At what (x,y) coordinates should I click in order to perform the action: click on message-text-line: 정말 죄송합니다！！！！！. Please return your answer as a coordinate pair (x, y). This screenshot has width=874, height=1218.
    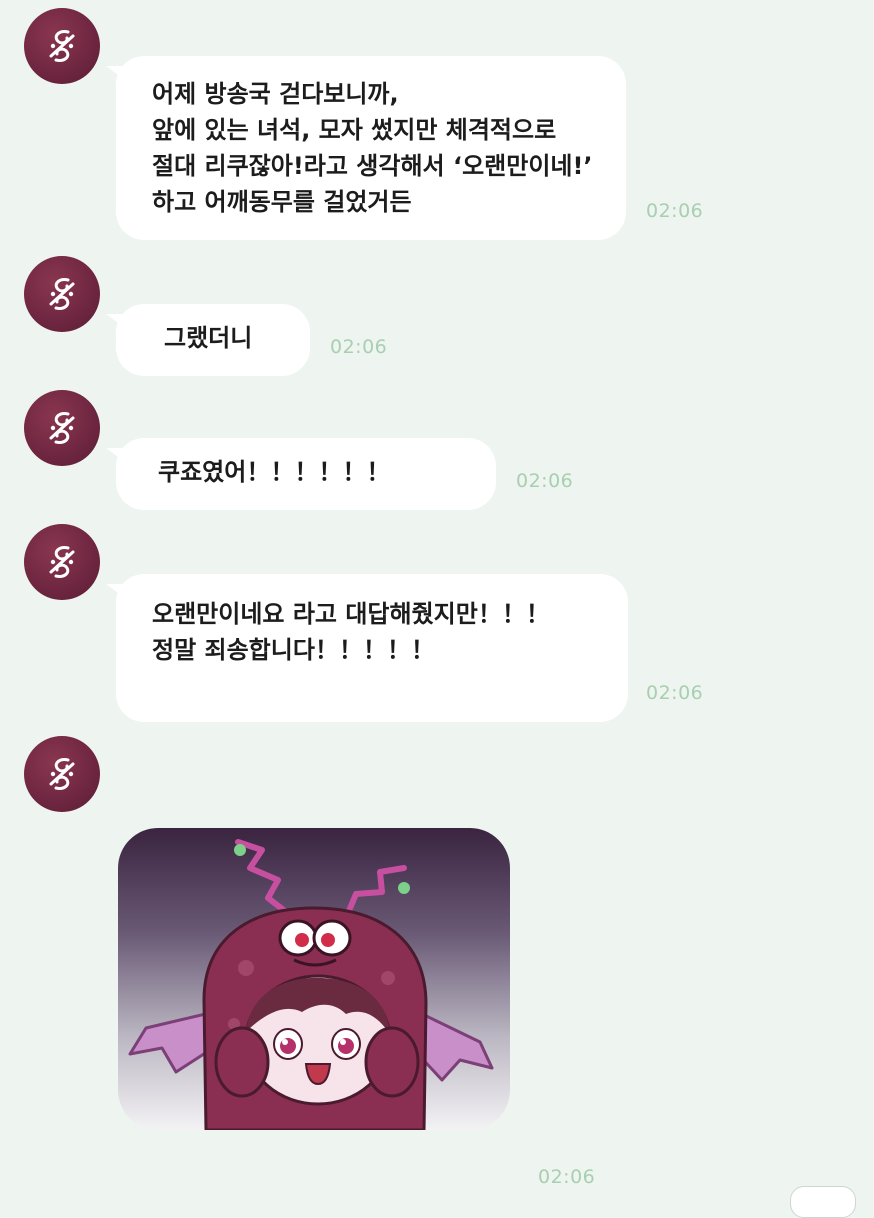
    Looking at the image, I should click on (293, 650).